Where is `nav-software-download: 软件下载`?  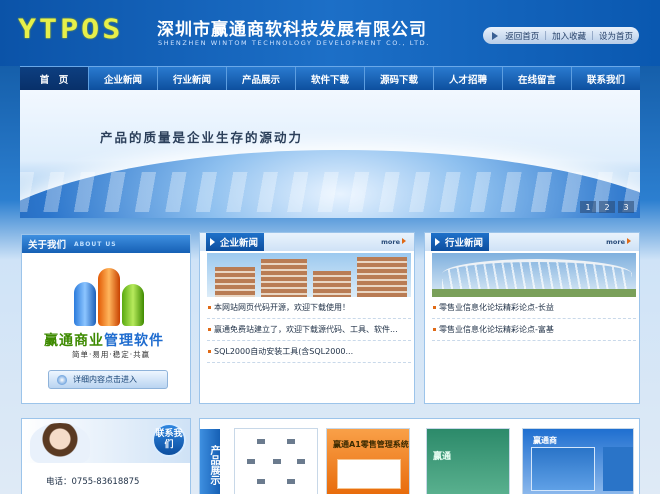
nav-software-download: 软件下载 is located at coordinates (330, 78).